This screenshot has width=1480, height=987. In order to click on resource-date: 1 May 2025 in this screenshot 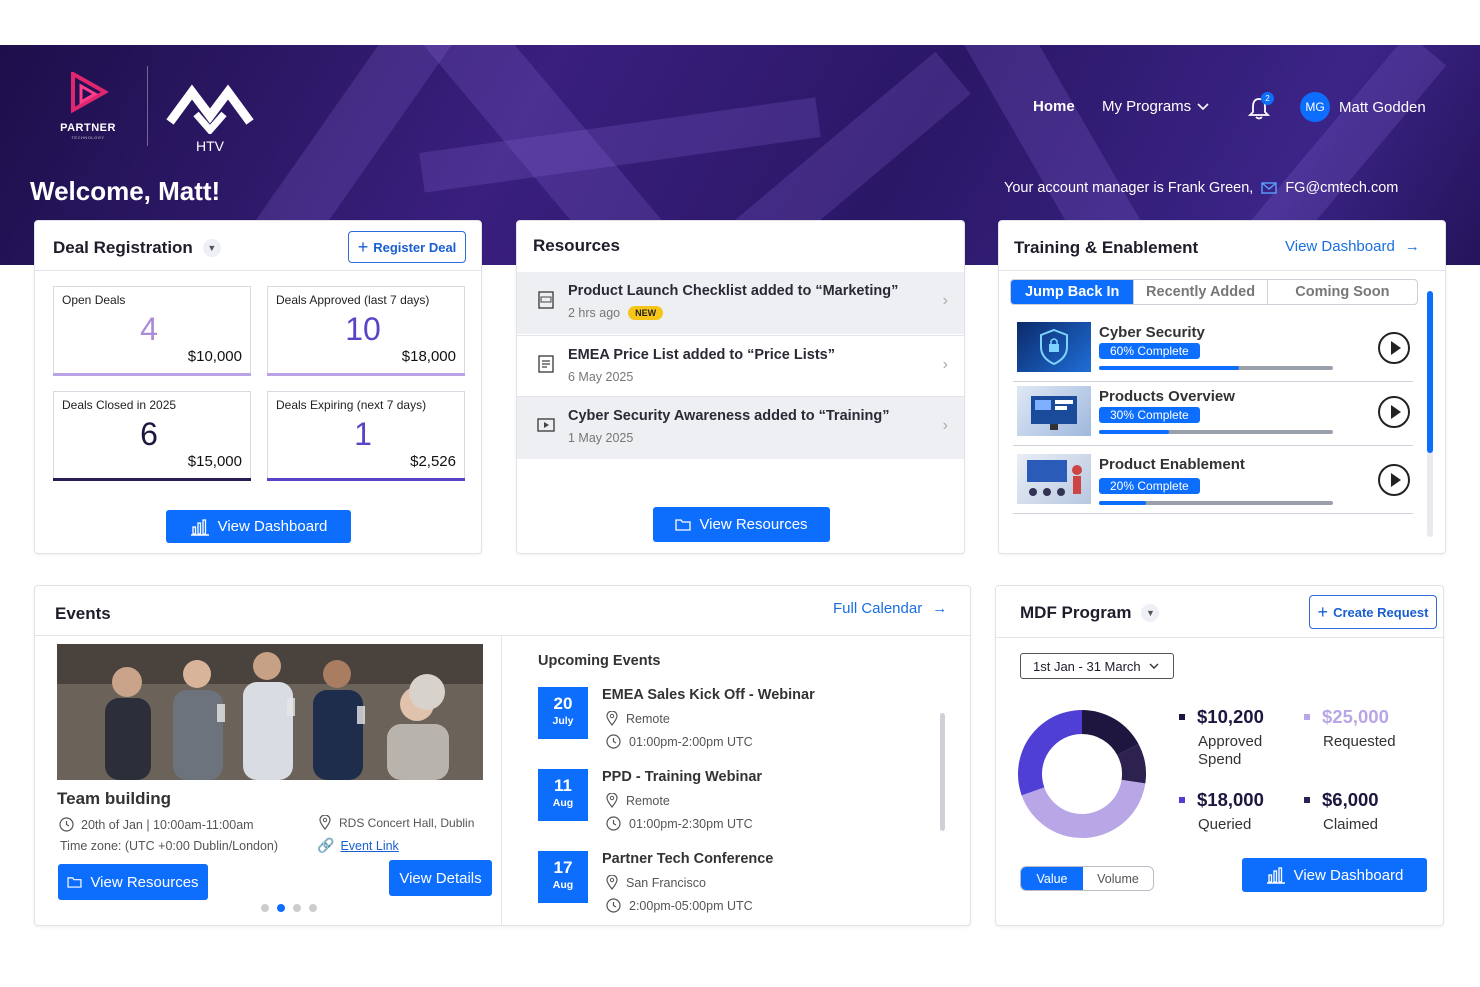, I will do `click(601, 438)`.